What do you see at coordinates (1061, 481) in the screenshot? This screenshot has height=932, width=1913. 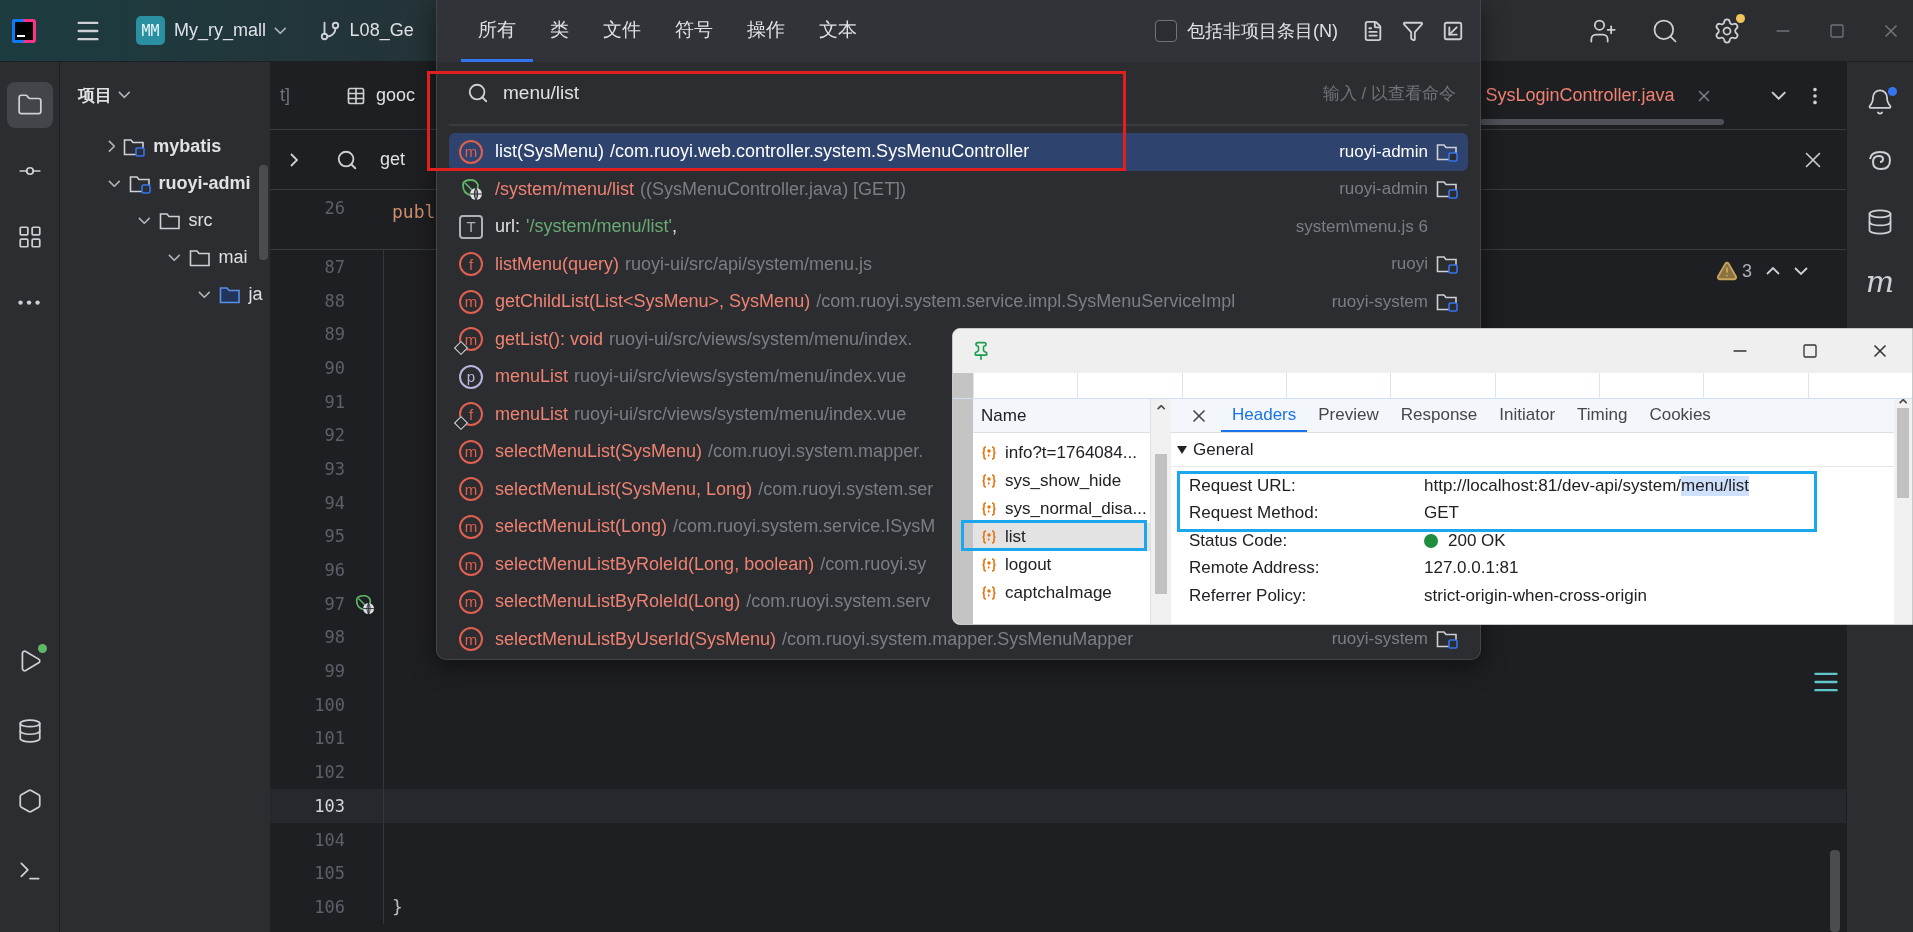 I see `request-row: sys_show_hide` at bounding box center [1061, 481].